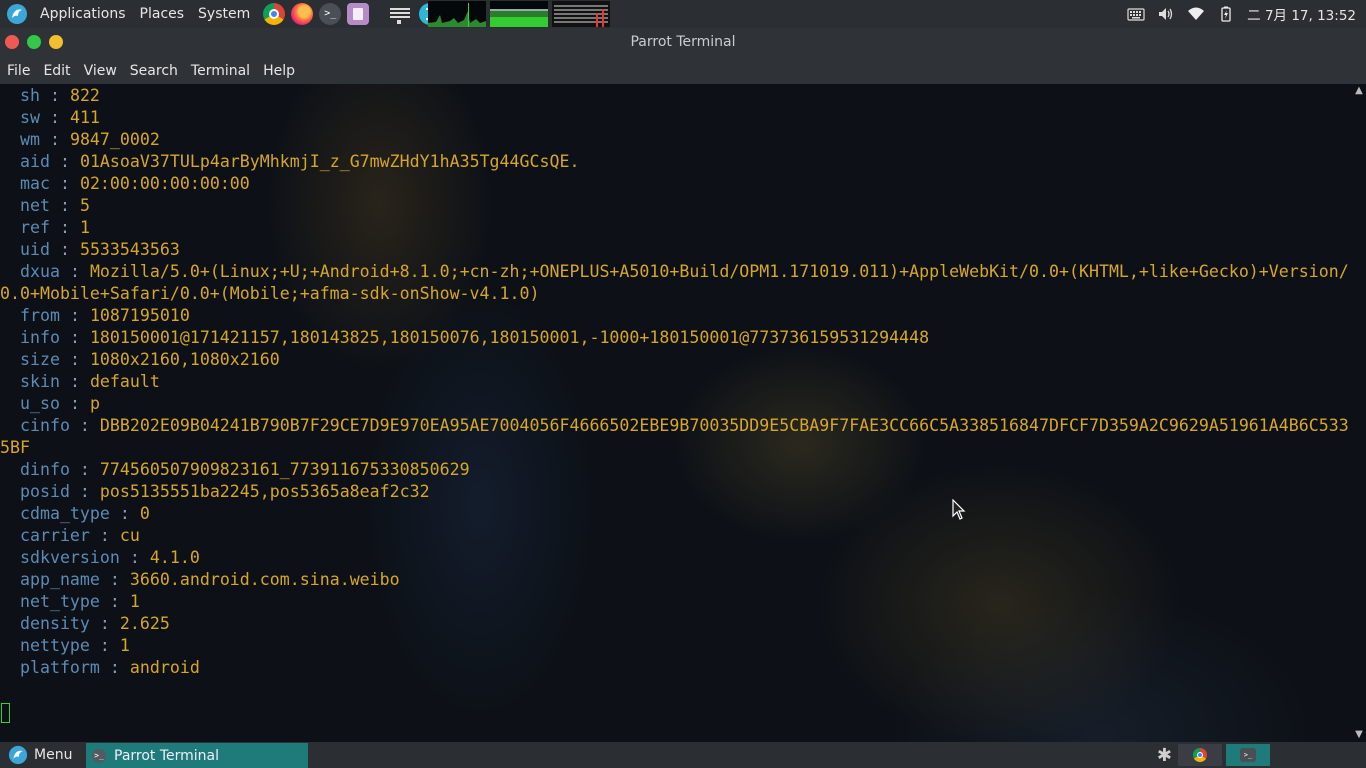 This screenshot has width=1366, height=768. What do you see at coordinates (164, 667) in the screenshot?
I see `field-value: android` at bounding box center [164, 667].